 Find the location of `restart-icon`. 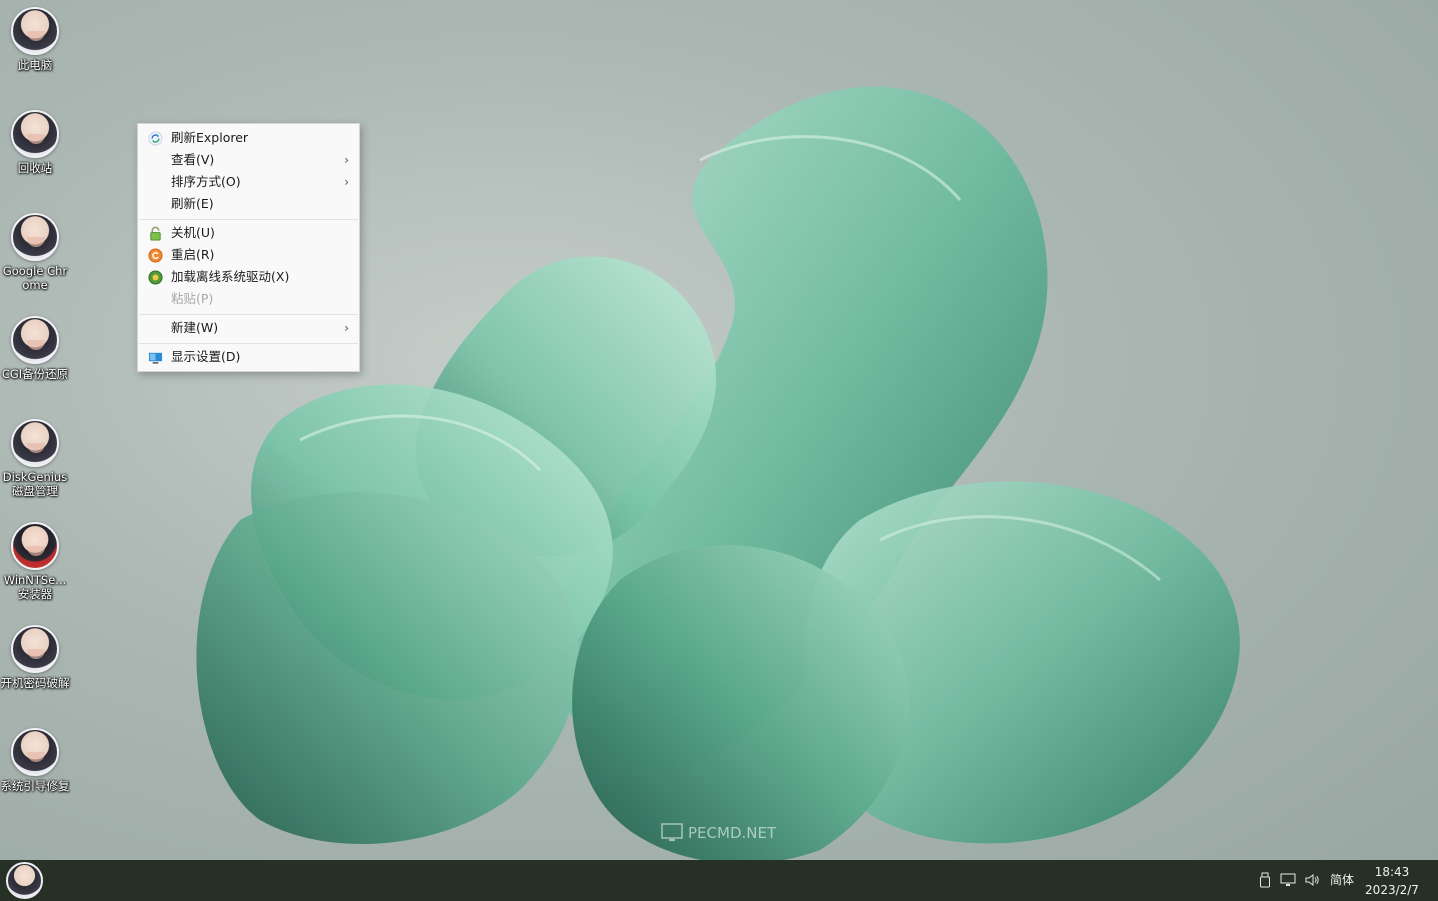

restart-icon is located at coordinates (155, 255).